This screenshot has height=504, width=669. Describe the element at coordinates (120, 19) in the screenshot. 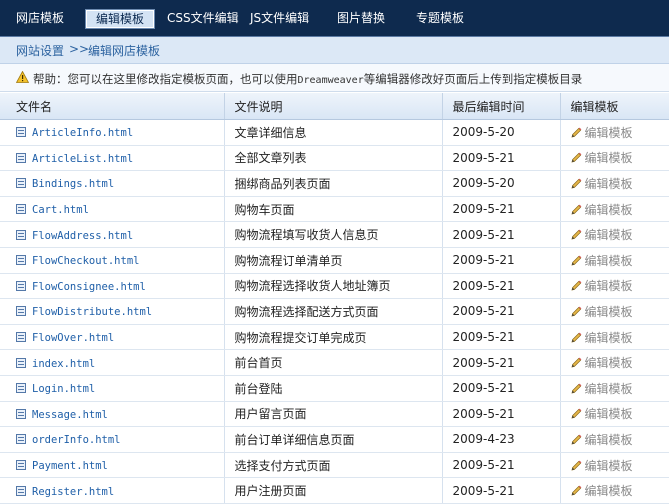

I see `tab-edit-templates: 编辑模板` at that location.